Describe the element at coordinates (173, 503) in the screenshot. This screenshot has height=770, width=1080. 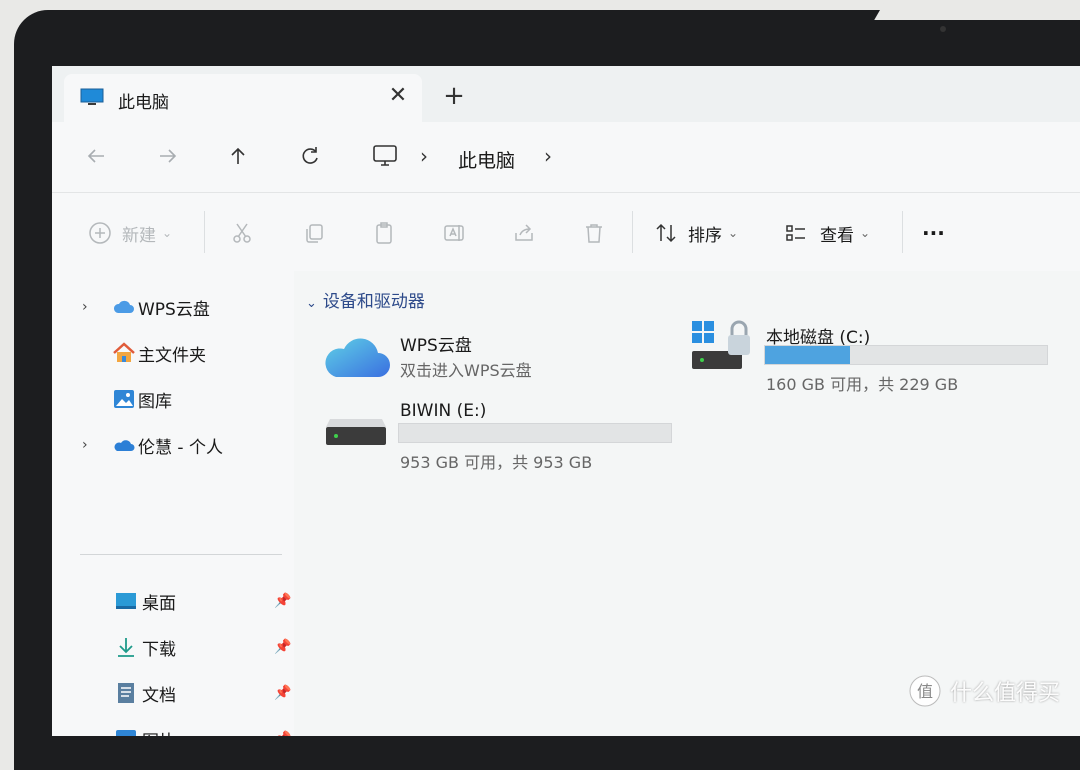
I see `navigation-pane: › WPS云盘 主文件夹 图库 › 伦慧 - 个人 桌面 📌 下载 📌 文档 📌` at that location.